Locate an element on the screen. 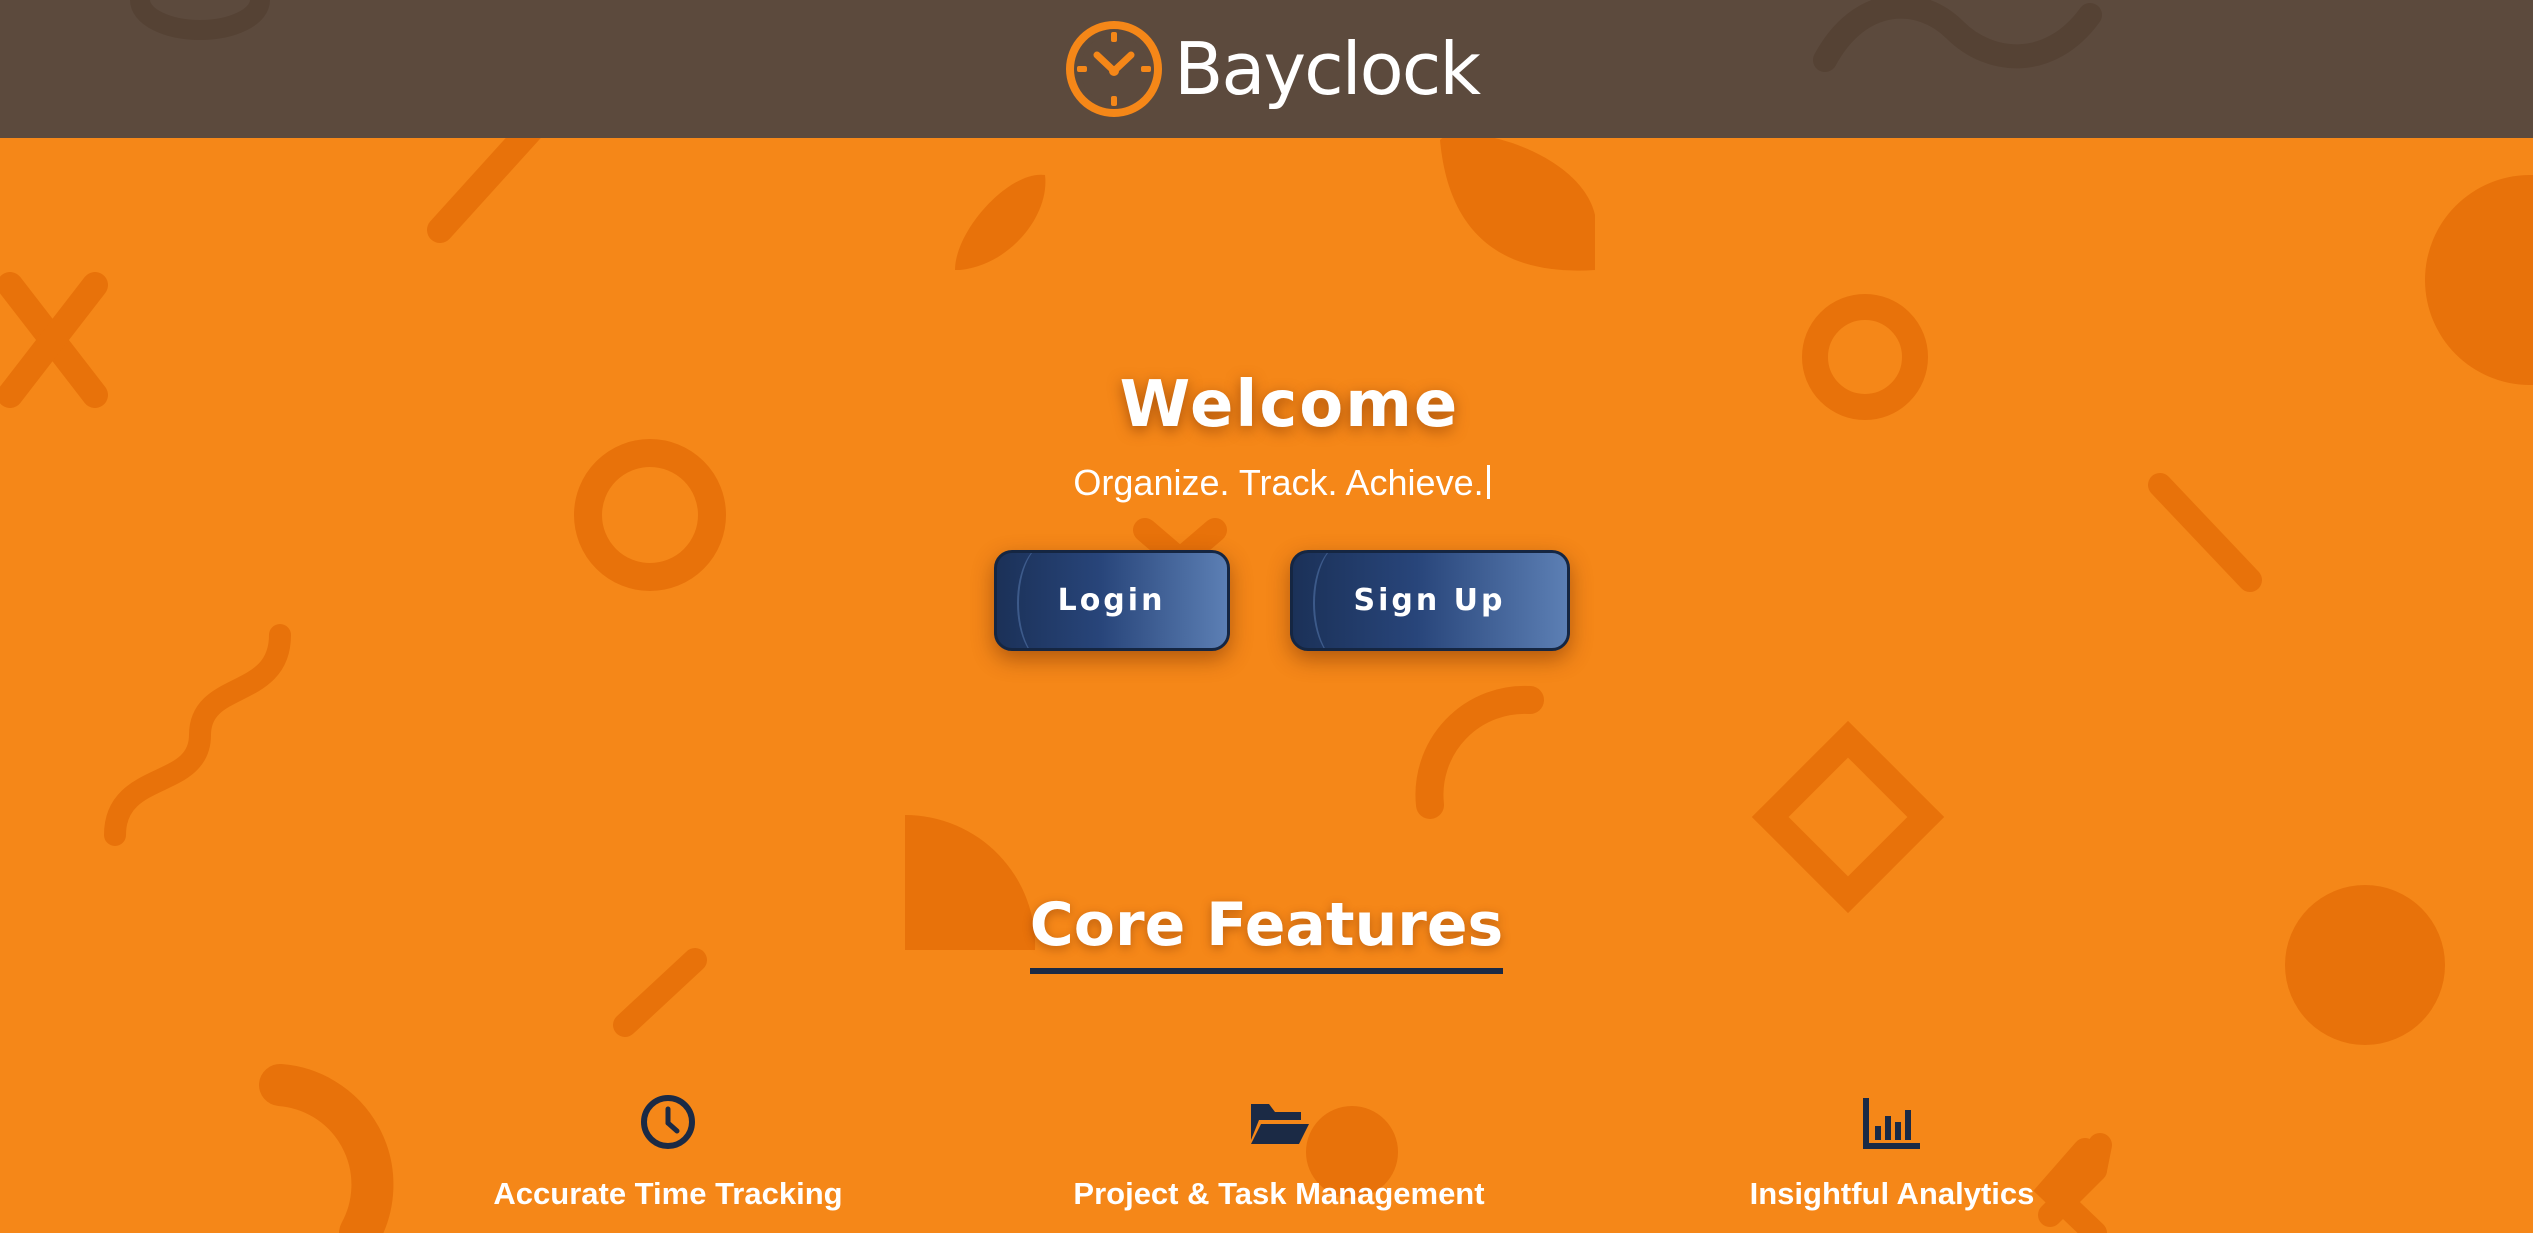 The image size is (2533, 1233). feature-label: Project & Task Management is located at coordinates (1279, 1193).